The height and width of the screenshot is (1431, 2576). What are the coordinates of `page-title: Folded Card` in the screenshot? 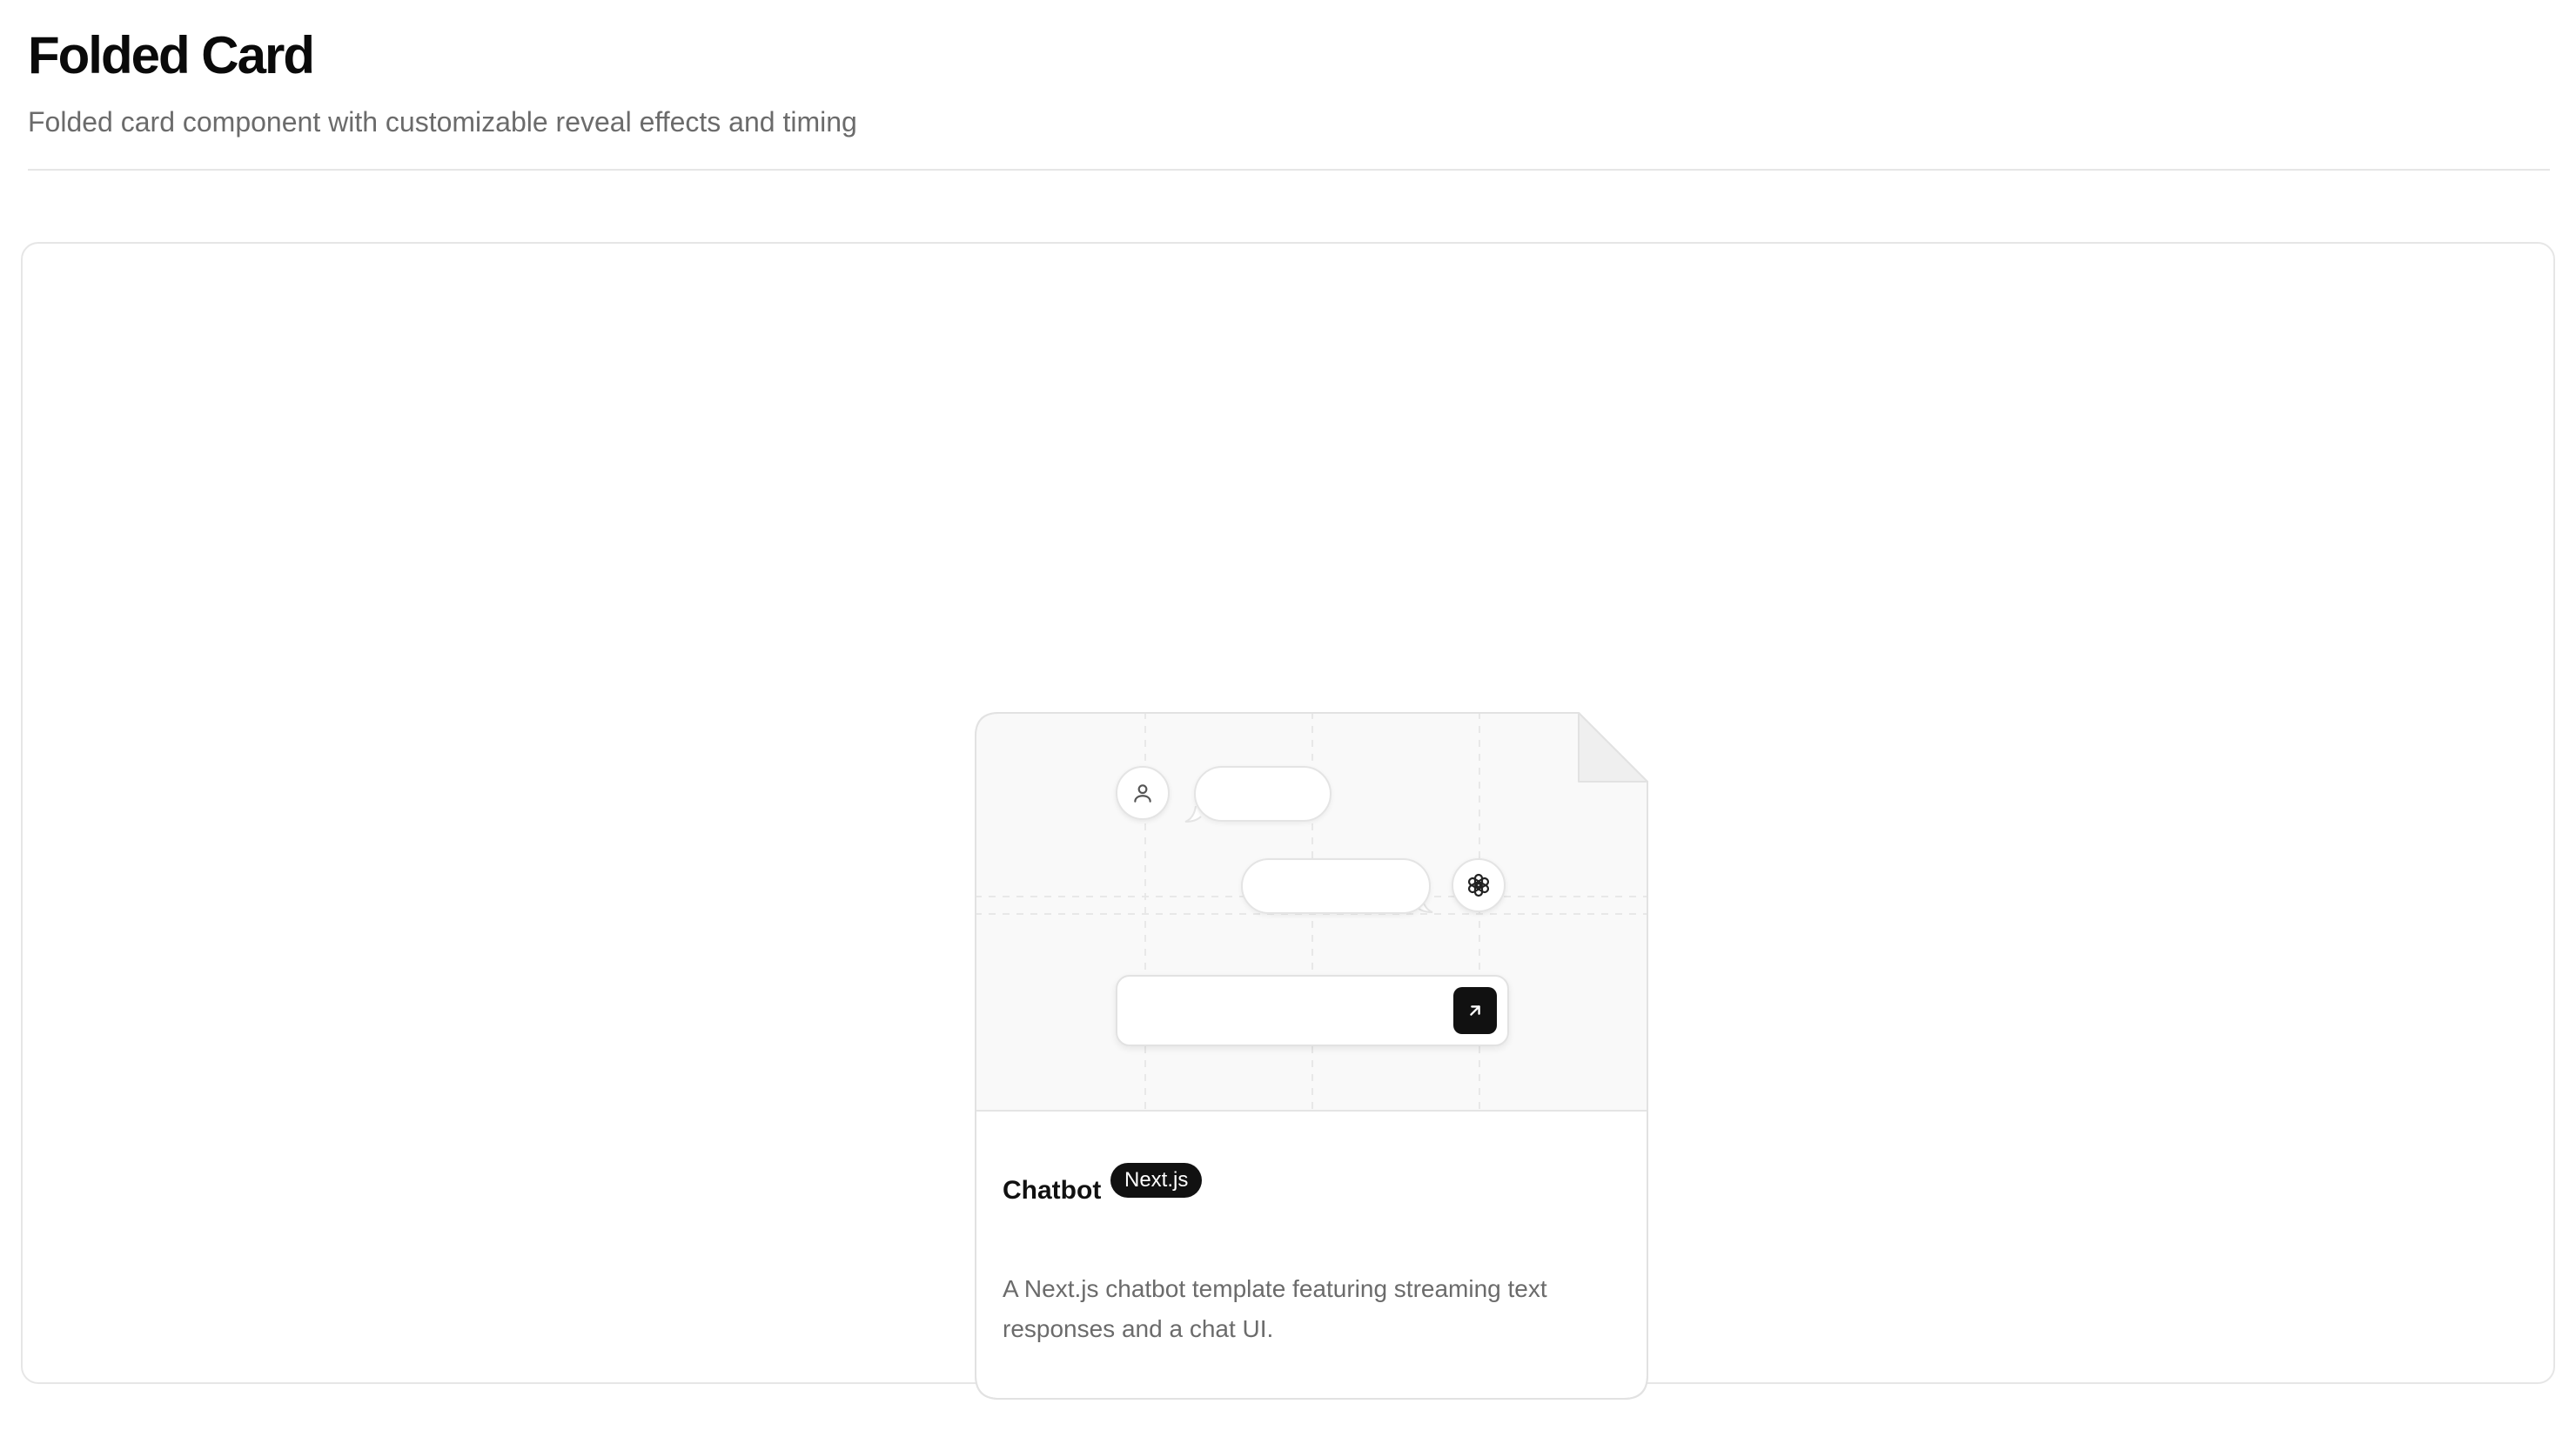 It's located at (171, 55).